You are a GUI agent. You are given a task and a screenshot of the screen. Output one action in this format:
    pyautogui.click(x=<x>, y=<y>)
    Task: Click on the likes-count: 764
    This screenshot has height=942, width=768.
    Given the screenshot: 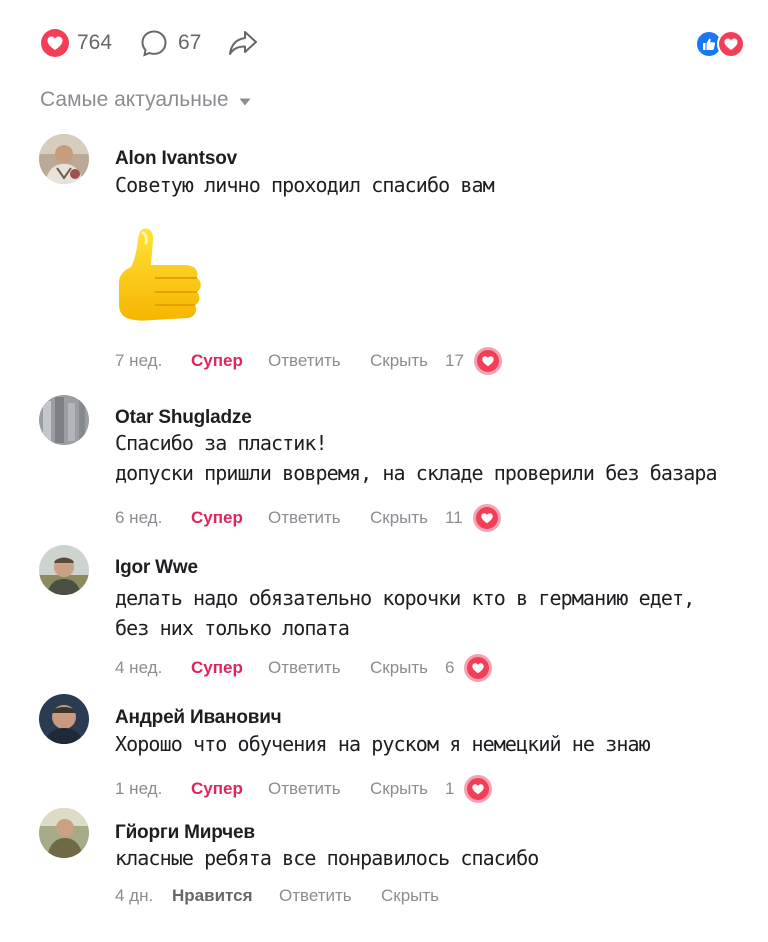 What is the action you would take?
    pyautogui.click(x=95, y=42)
    